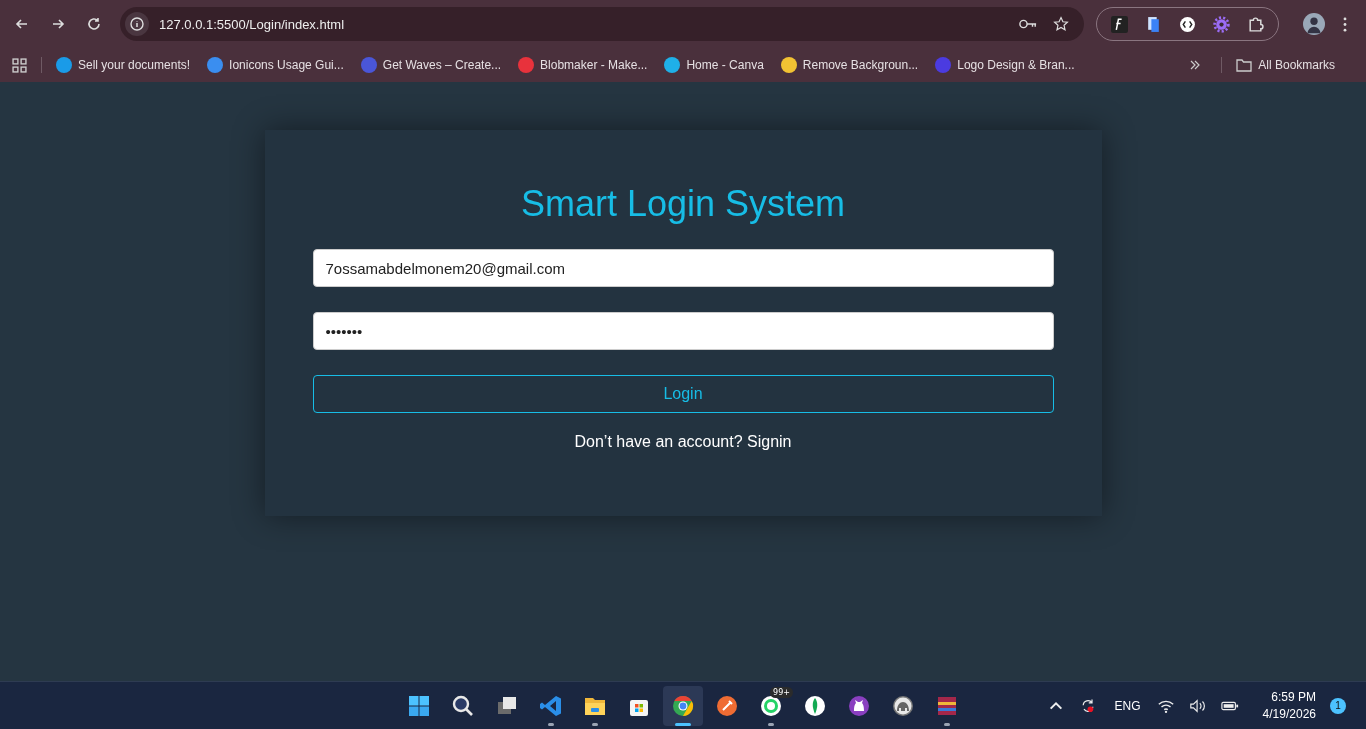 Image resolution: width=1366 pixels, height=729 pixels. I want to click on gear-icon, so click(1221, 24).